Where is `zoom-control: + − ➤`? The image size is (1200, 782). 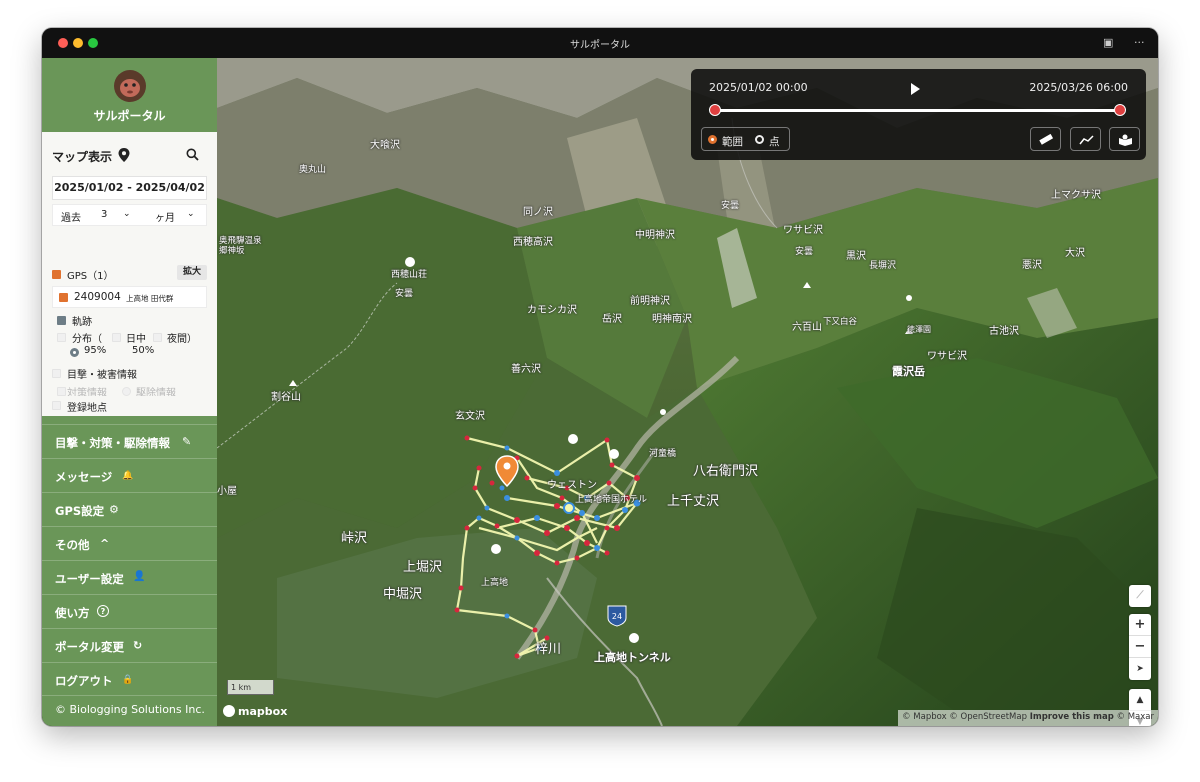
zoom-control: + − ➤ is located at coordinates (1140, 647).